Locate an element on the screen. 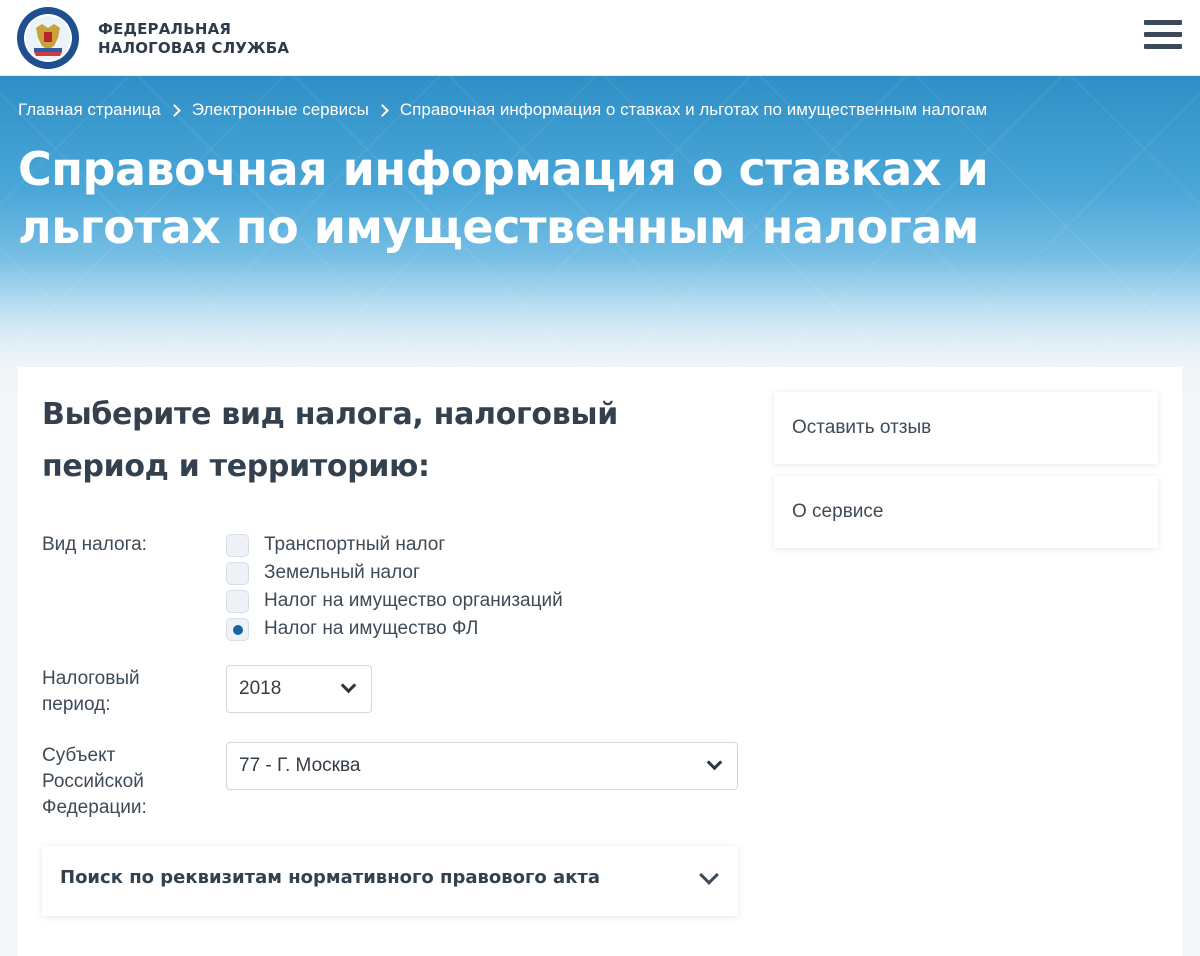  logo-line-2: НАЛОГОВАЯ СЛУЖБА is located at coordinates (194, 48).